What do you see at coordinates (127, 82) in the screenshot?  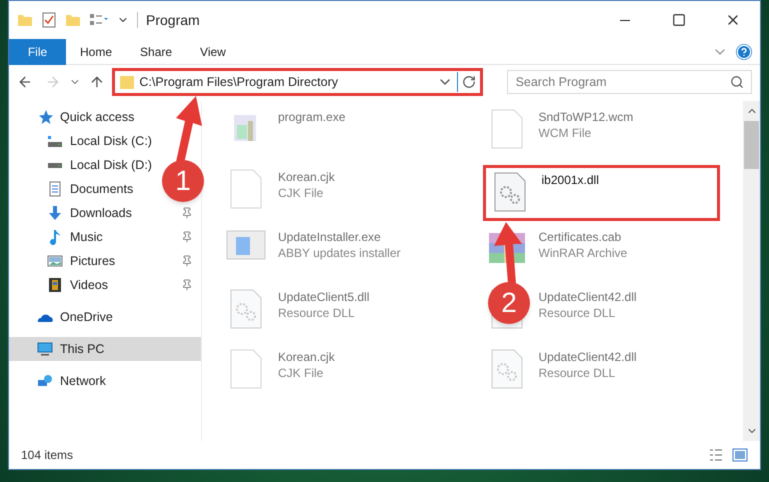 I see `folder-icon` at bounding box center [127, 82].